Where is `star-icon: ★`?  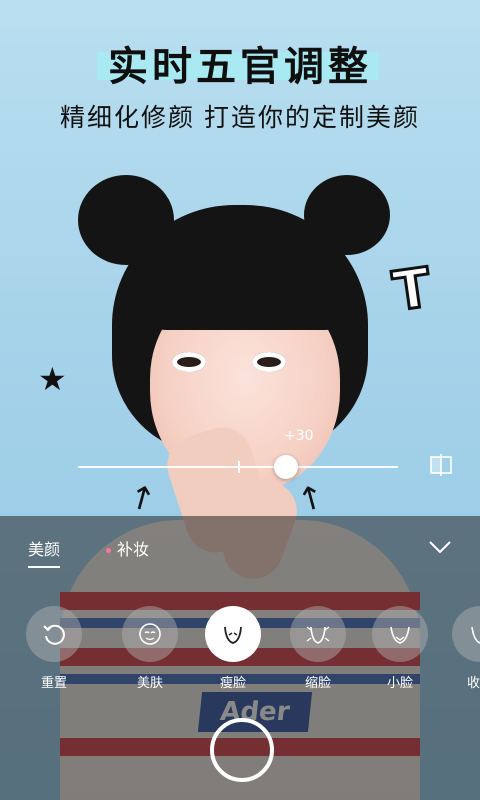
star-icon: ★ is located at coordinates (52, 379).